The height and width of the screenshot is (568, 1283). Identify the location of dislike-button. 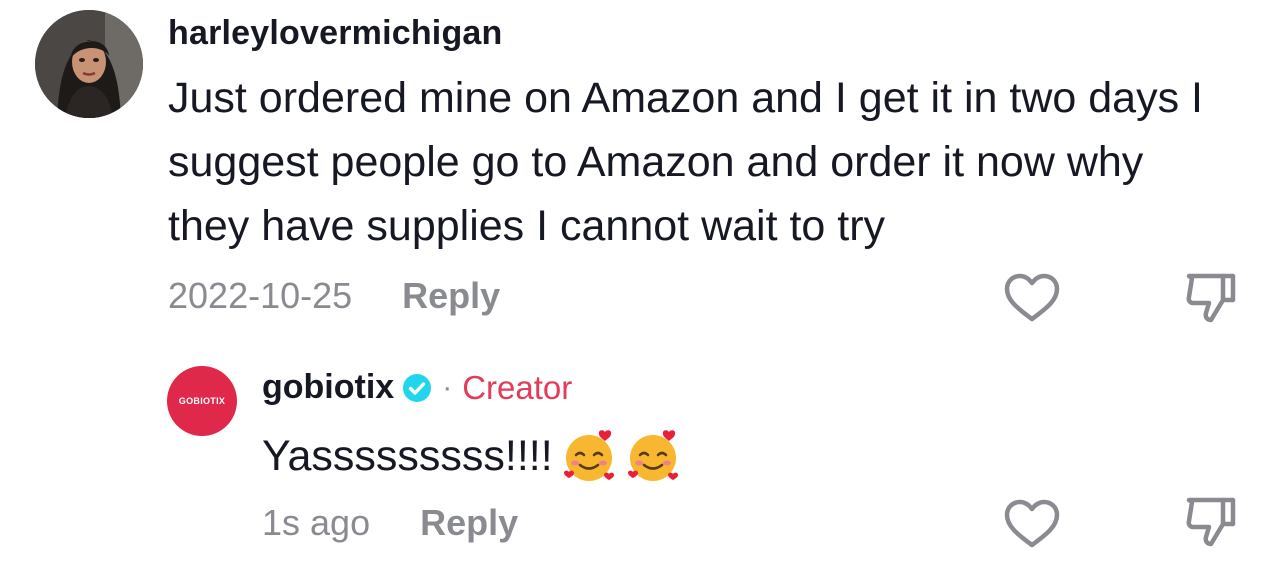
(1211, 300).